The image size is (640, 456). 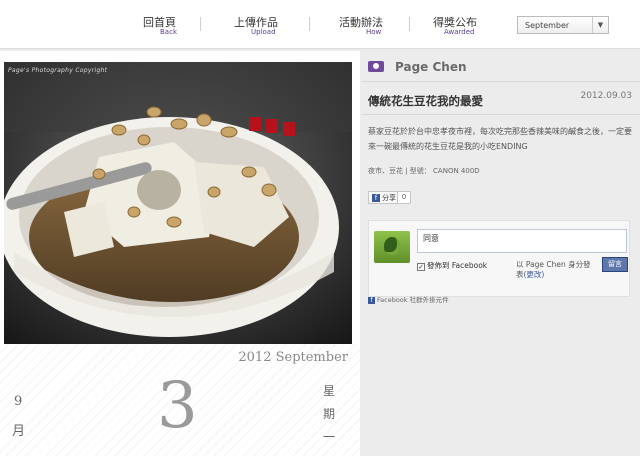 What do you see at coordinates (459, 32) in the screenshot?
I see `nav-awarded-sublabel: Awarded` at bounding box center [459, 32].